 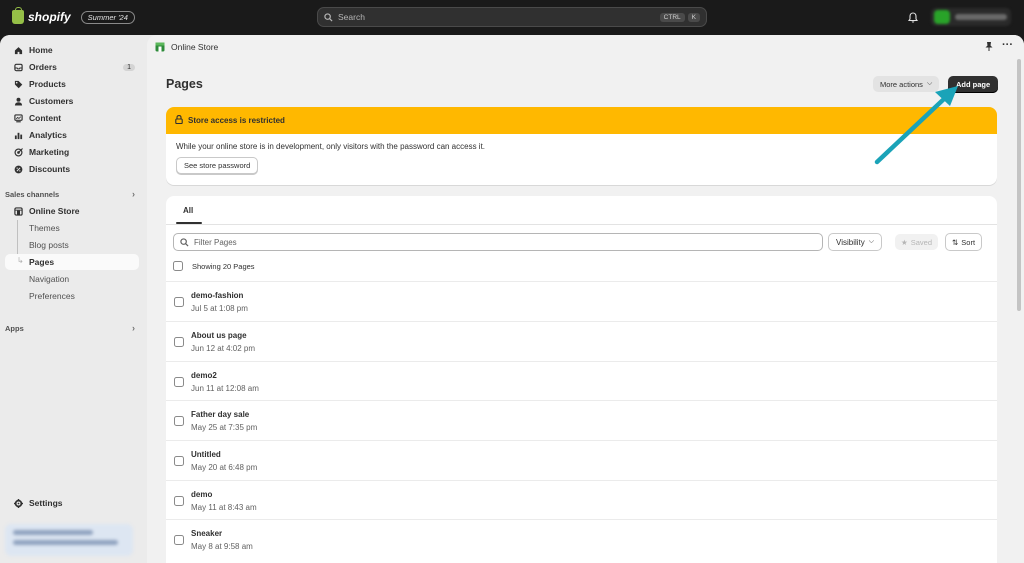 I want to click on lock-icon, so click(x=179, y=120).